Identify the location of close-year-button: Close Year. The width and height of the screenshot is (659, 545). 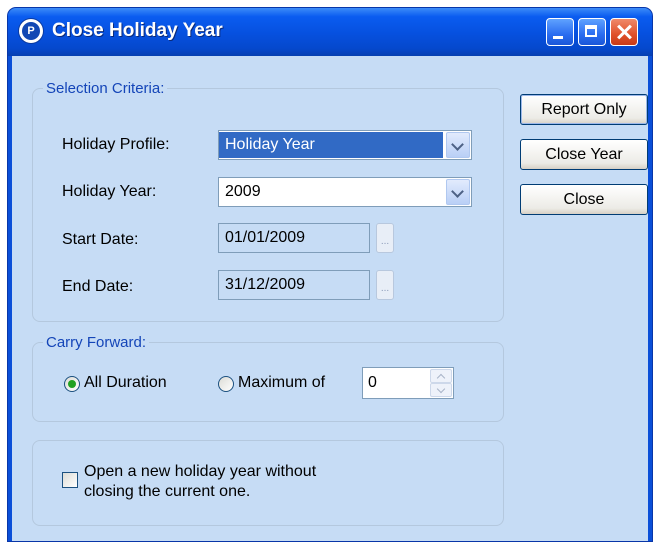
(584, 154).